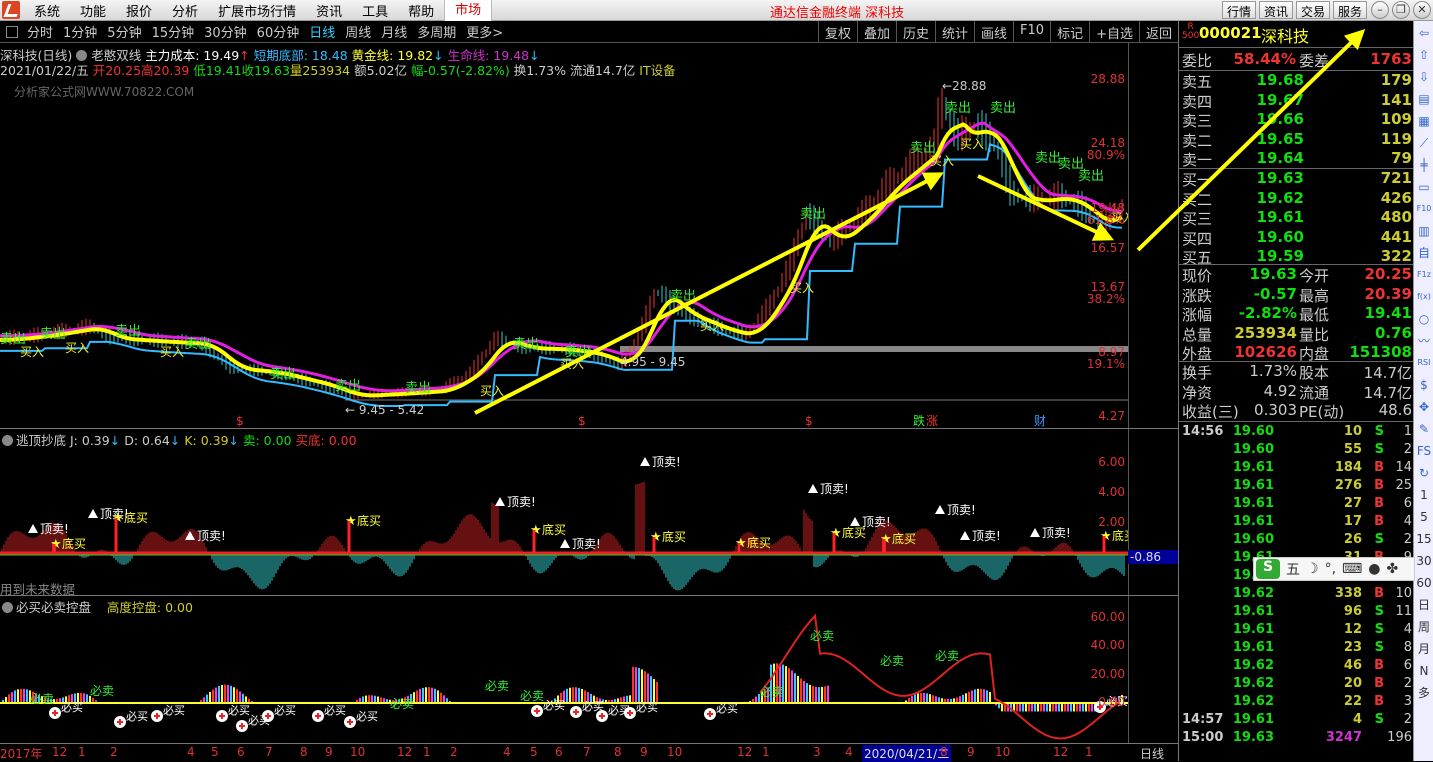 The width and height of the screenshot is (1433, 762). I want to click on toolbar-icon-0: ⇦, so click(1424, 33).